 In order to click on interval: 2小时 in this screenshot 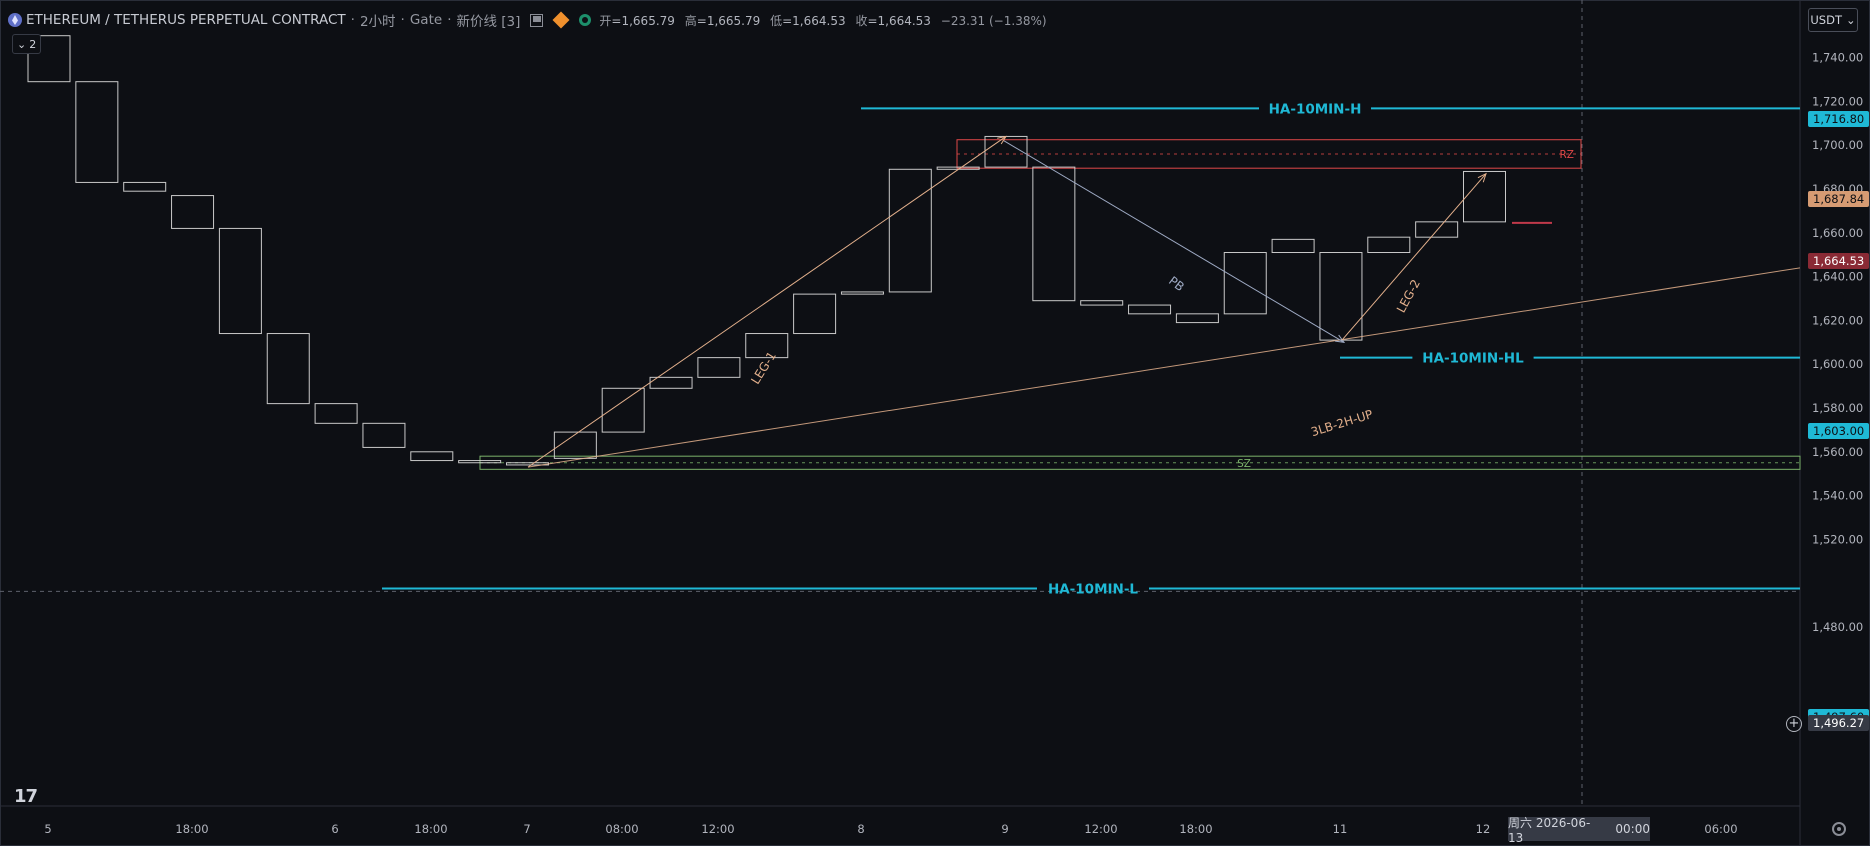, I will do `click(378, 20)`.